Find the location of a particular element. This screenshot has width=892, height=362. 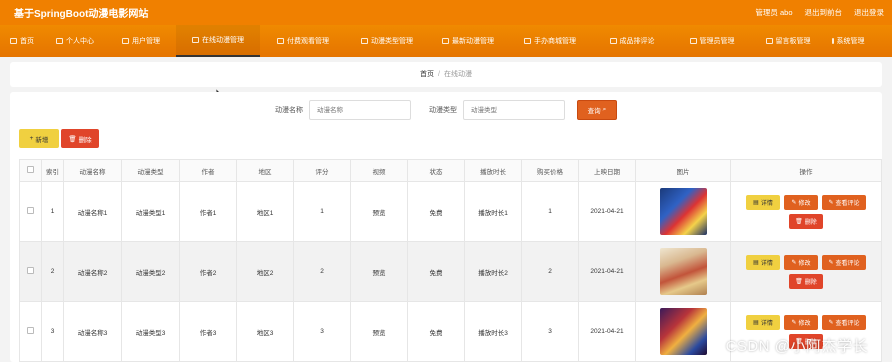

nav-item-anime-types: 动漫类型管理 is located at coordinates (387, 41).